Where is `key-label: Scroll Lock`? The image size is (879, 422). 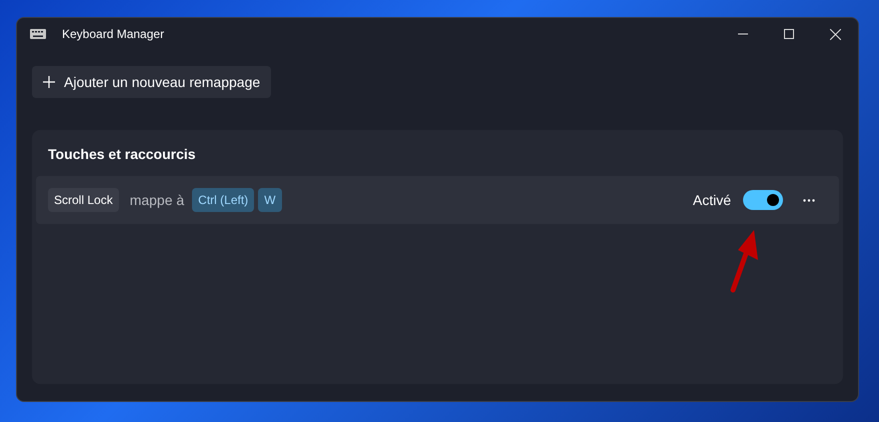 key-label: Scroll Lock is located at coordinates (83, 200).